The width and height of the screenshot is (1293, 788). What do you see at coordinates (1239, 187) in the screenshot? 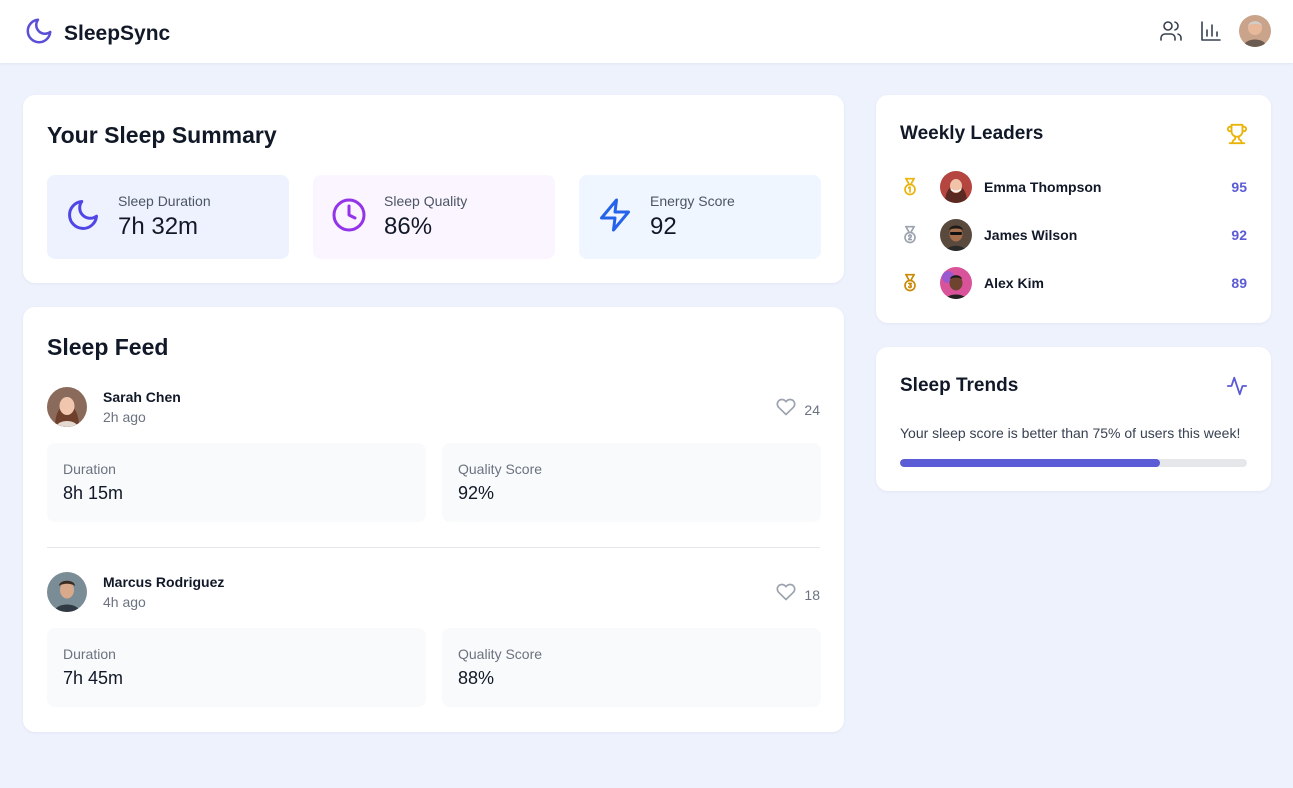
I see `leader-score: 95` at bounding box center [1239, 187].